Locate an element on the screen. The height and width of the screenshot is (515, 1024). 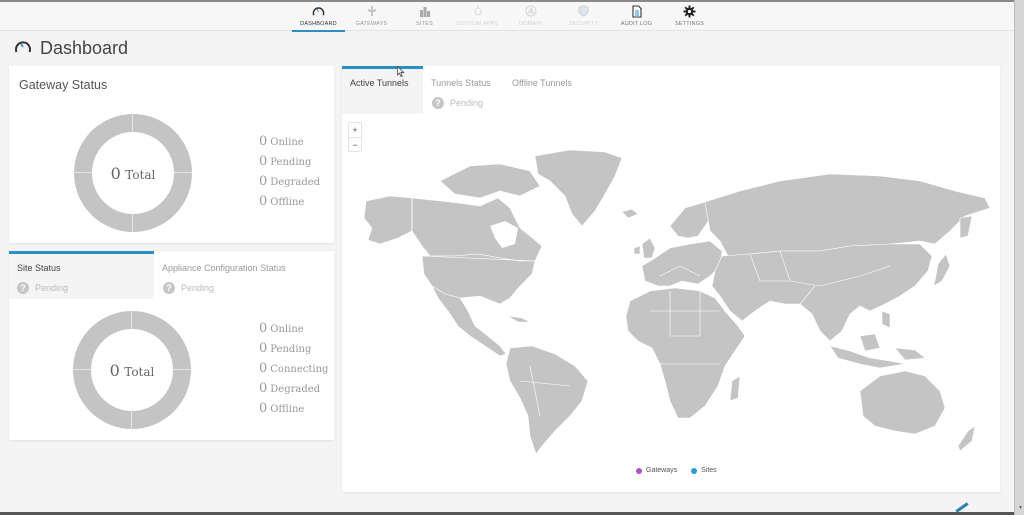
document-icon is located at coordinates (637, 11).